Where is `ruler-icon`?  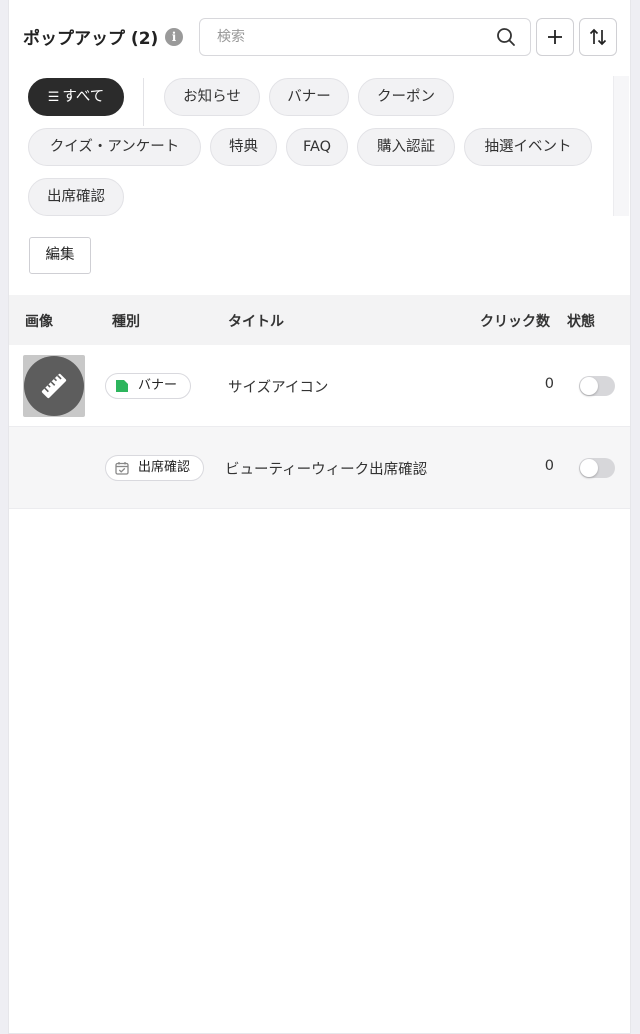 ruler-icon is located at coordinates (54, 386).